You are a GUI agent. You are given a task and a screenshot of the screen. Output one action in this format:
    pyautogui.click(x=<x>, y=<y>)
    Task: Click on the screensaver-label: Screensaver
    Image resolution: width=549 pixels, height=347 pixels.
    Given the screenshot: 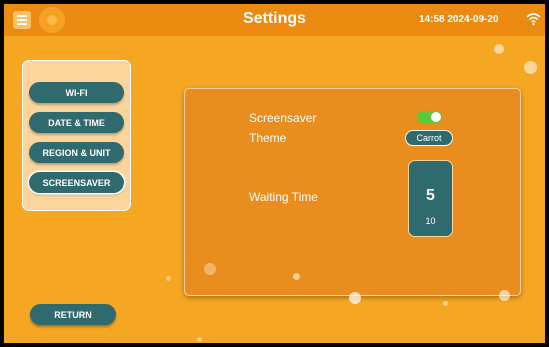 What is the action you would take?
    pyautogui.click(x=283, y=118)
    